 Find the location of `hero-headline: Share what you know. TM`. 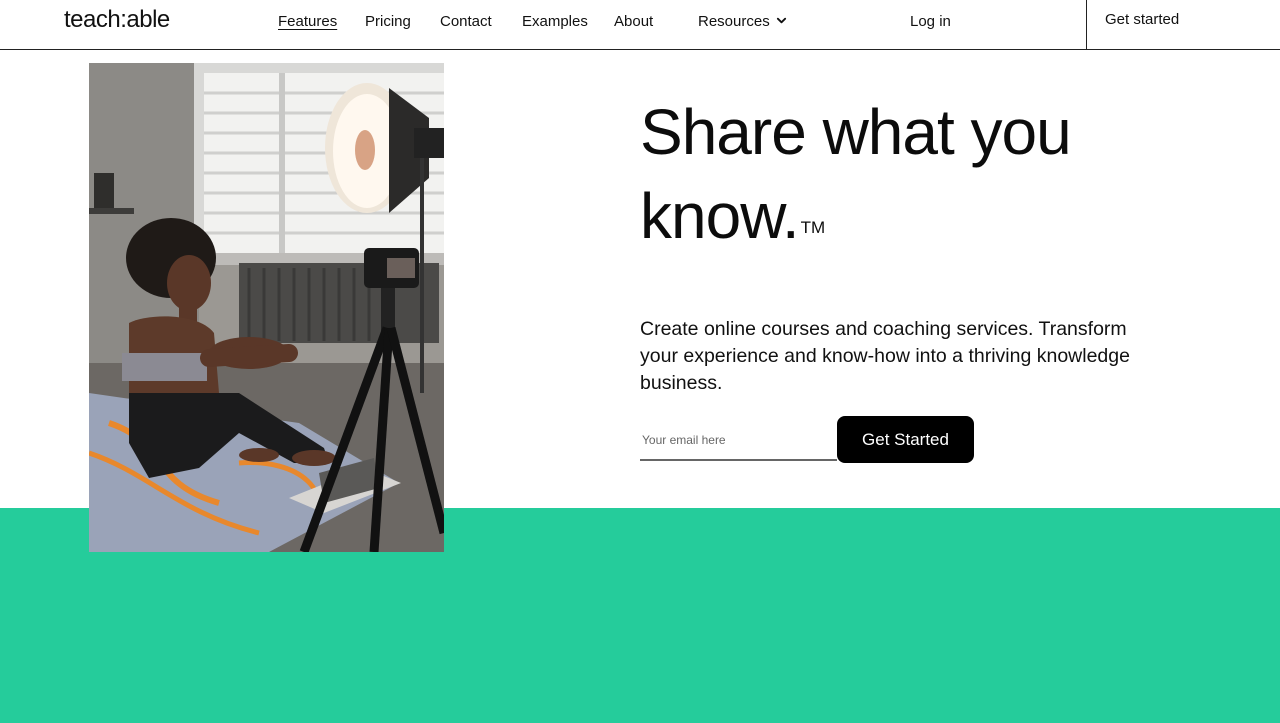

hero-headline: Share what you know. TM is located at coordinates (900, 174).